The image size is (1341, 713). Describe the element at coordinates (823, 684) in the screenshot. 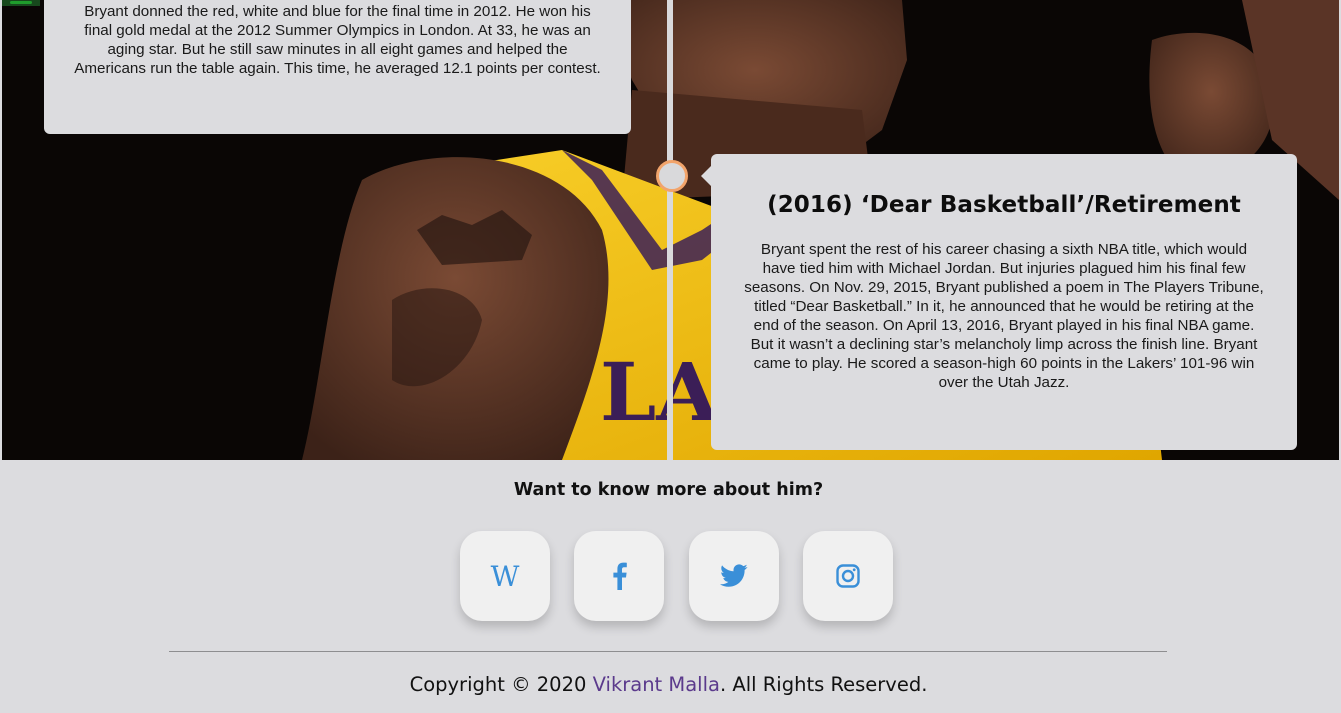

I see `copyright-suffix: . All Rights Reserved.` at that location.